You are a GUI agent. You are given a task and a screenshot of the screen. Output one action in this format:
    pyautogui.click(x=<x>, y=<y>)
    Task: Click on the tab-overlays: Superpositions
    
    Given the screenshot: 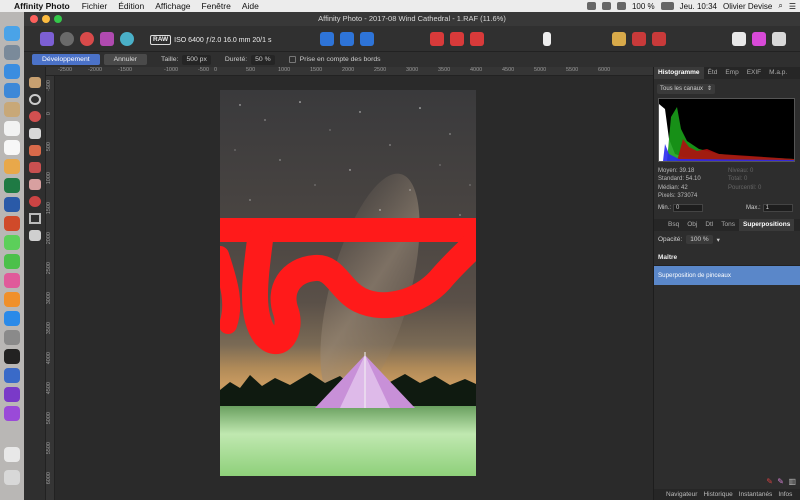 What is the action you would take?
    pyautogui.click(x=767, y=225)
    